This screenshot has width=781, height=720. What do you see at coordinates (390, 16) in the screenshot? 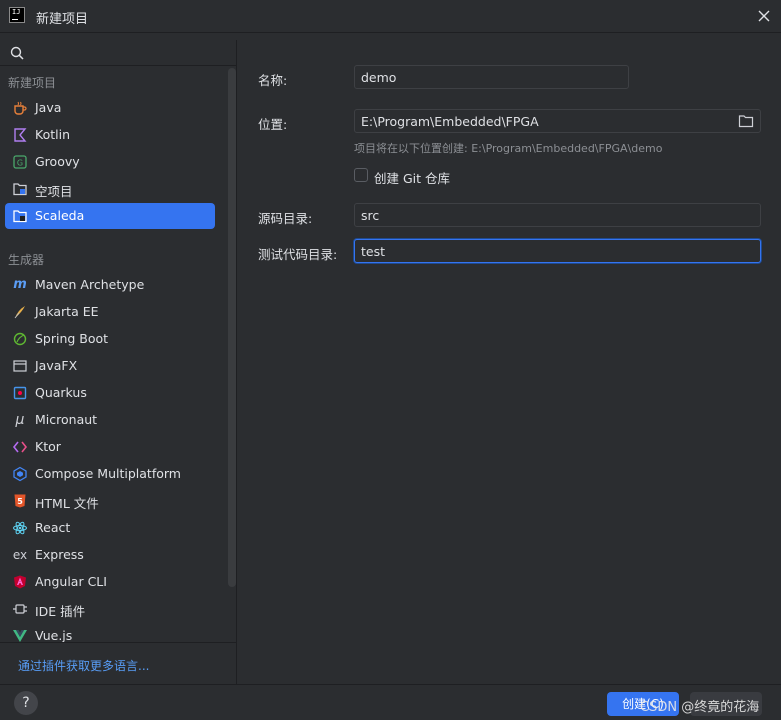
I see `title-bar: IJ 新建项目` at bounding box center [390, 16].